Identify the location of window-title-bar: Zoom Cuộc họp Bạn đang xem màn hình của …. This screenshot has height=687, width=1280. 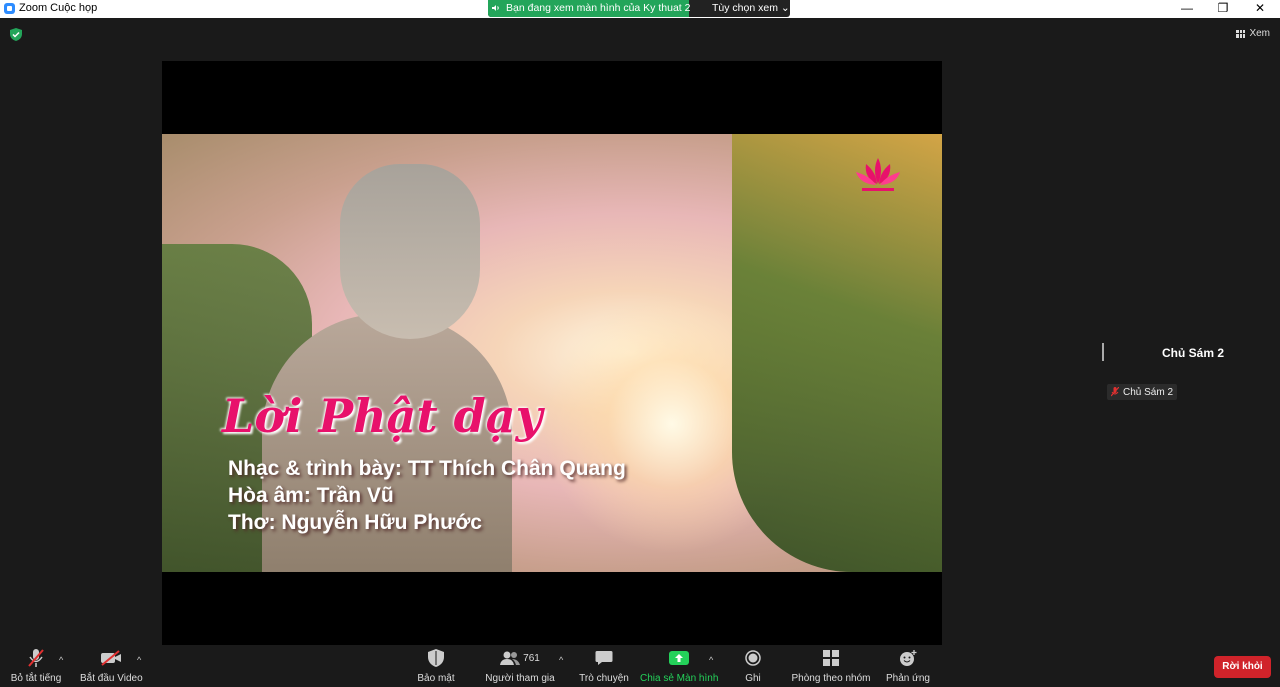
(640, 9).